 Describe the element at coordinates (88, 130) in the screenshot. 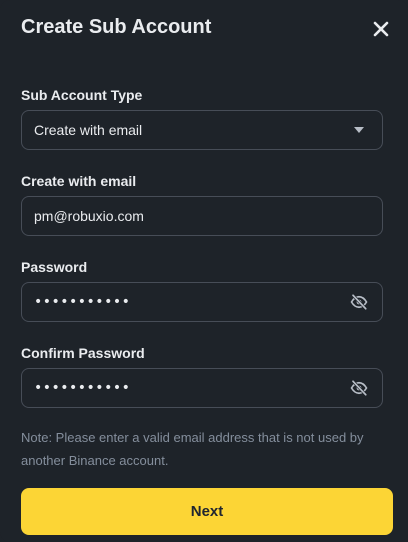

I see `account-type-value: Create with email` at that location.